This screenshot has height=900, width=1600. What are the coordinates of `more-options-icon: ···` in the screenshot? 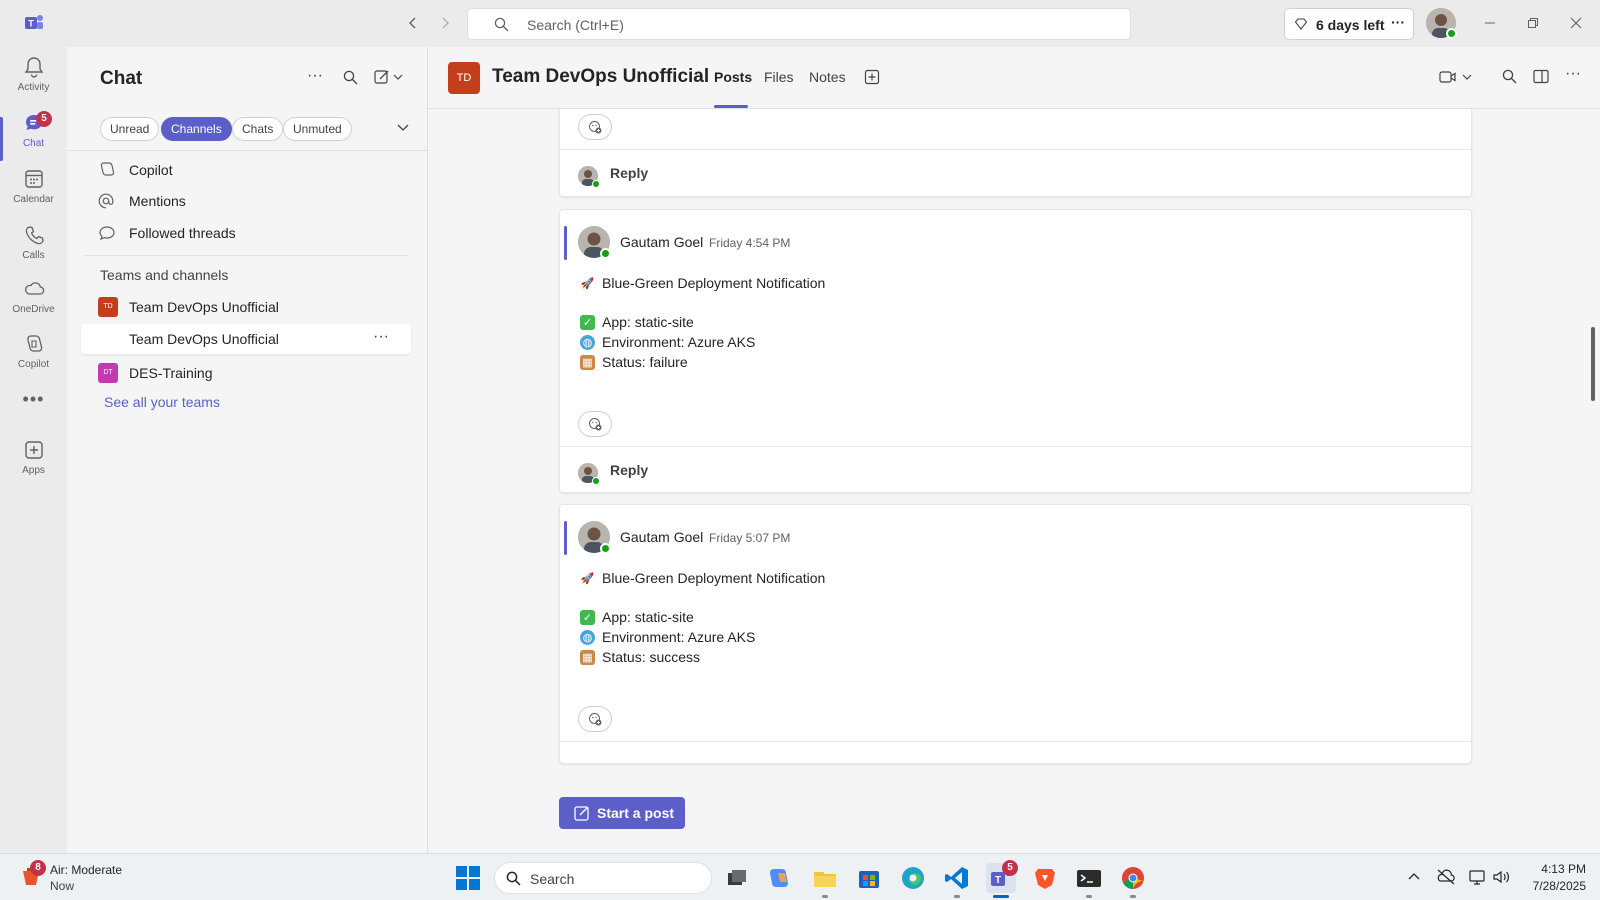 It's located at (315, 76).